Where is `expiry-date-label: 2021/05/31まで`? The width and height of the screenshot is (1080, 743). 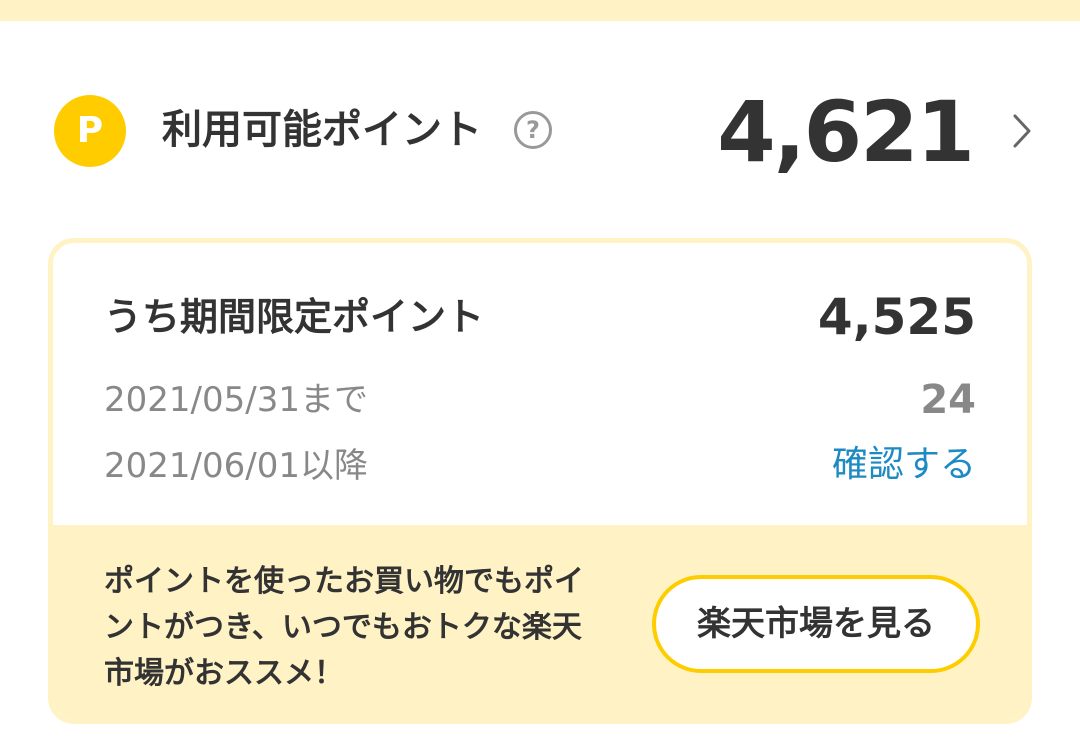
expiry-date-label: 2021/05/31まで is located at coordinates (236, 400).